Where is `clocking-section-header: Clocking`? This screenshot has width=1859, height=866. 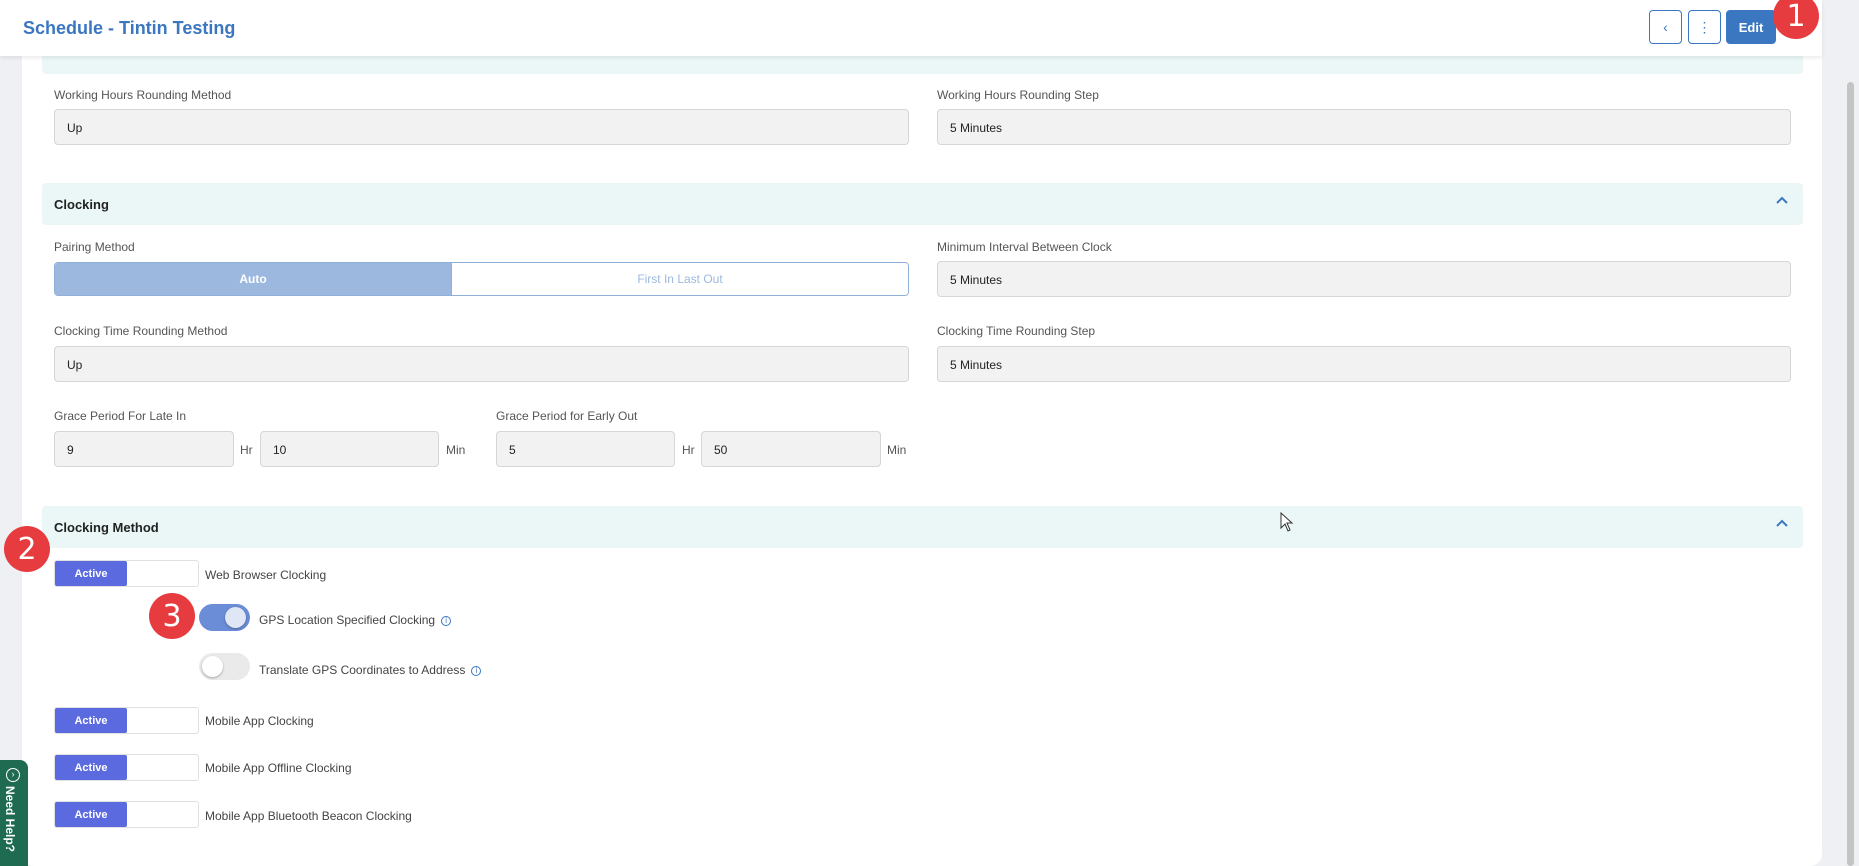 clocking-section-header: Clocking is located at coordinates (922, 204).